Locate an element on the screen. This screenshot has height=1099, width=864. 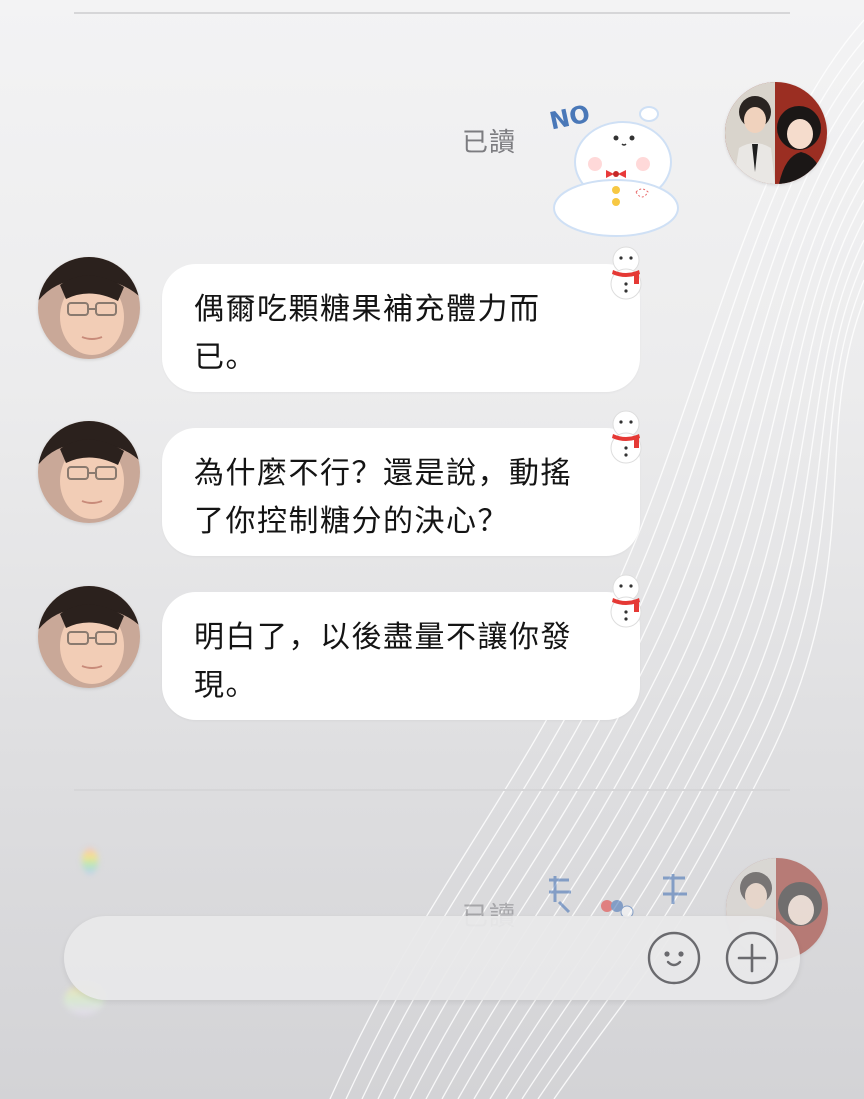
section-divider is located at coordinates (432, 790).